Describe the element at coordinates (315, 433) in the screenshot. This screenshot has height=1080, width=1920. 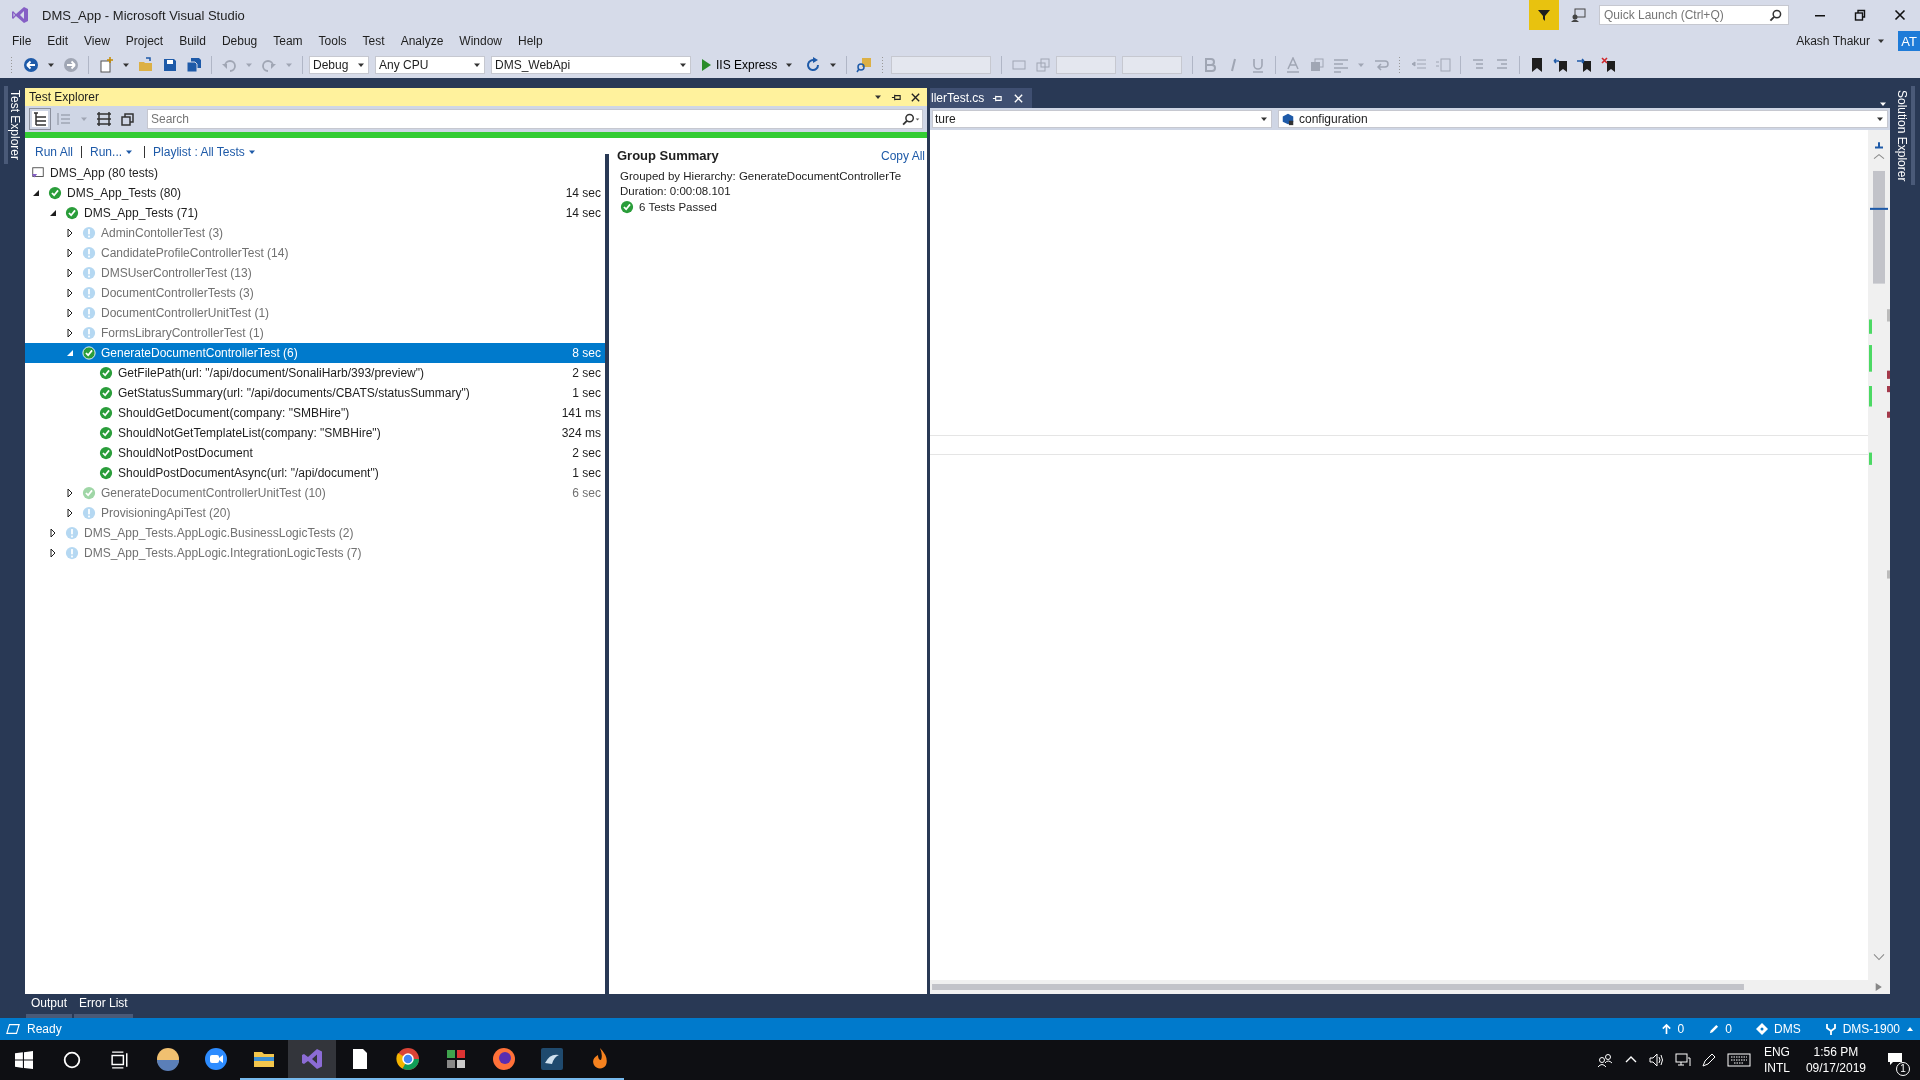
I see `tree-test: ShouldNotGetTemplateList(company: "SMBHire") 324 ms` at that location.